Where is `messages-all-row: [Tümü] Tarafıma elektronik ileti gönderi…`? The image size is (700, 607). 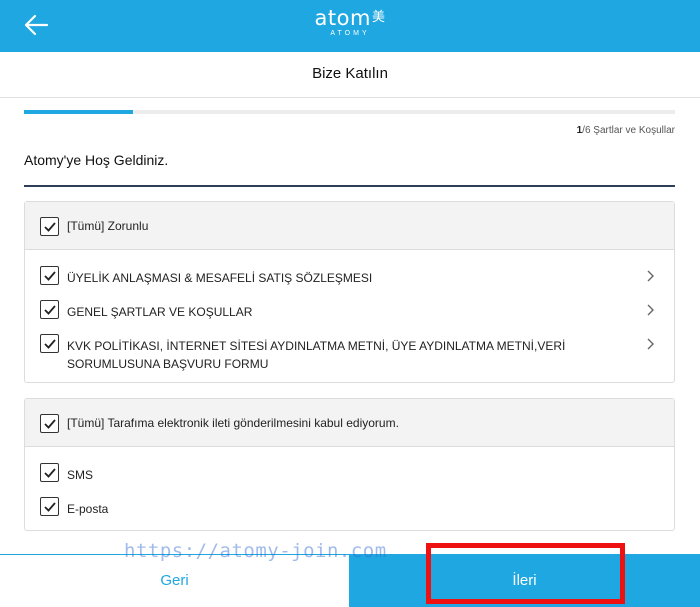 messages-all-row: [Tümü] Tarafıma elektronik ileti gönderi… is located at coordinates (349, 423).